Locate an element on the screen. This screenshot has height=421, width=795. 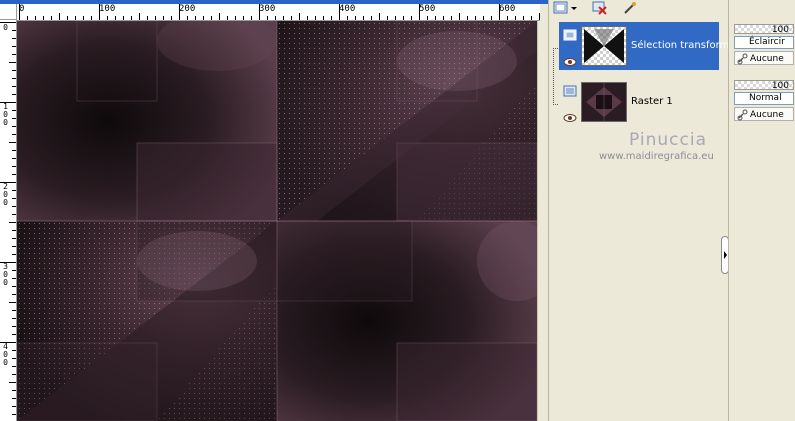
ruler-corner is located at coordinates (8, 12).